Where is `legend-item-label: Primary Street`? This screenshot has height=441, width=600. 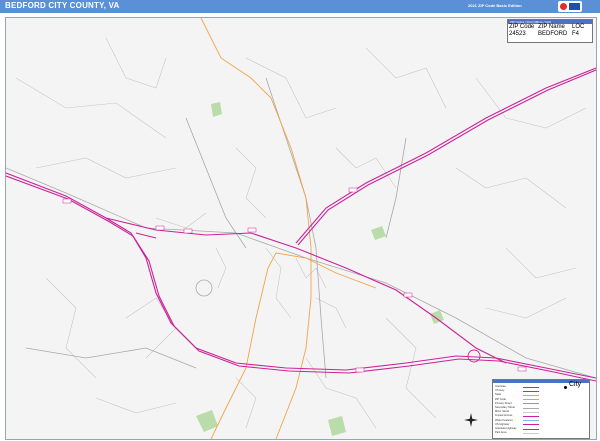
legend-item-label: Primary Street is located at coordinates (503, 403).